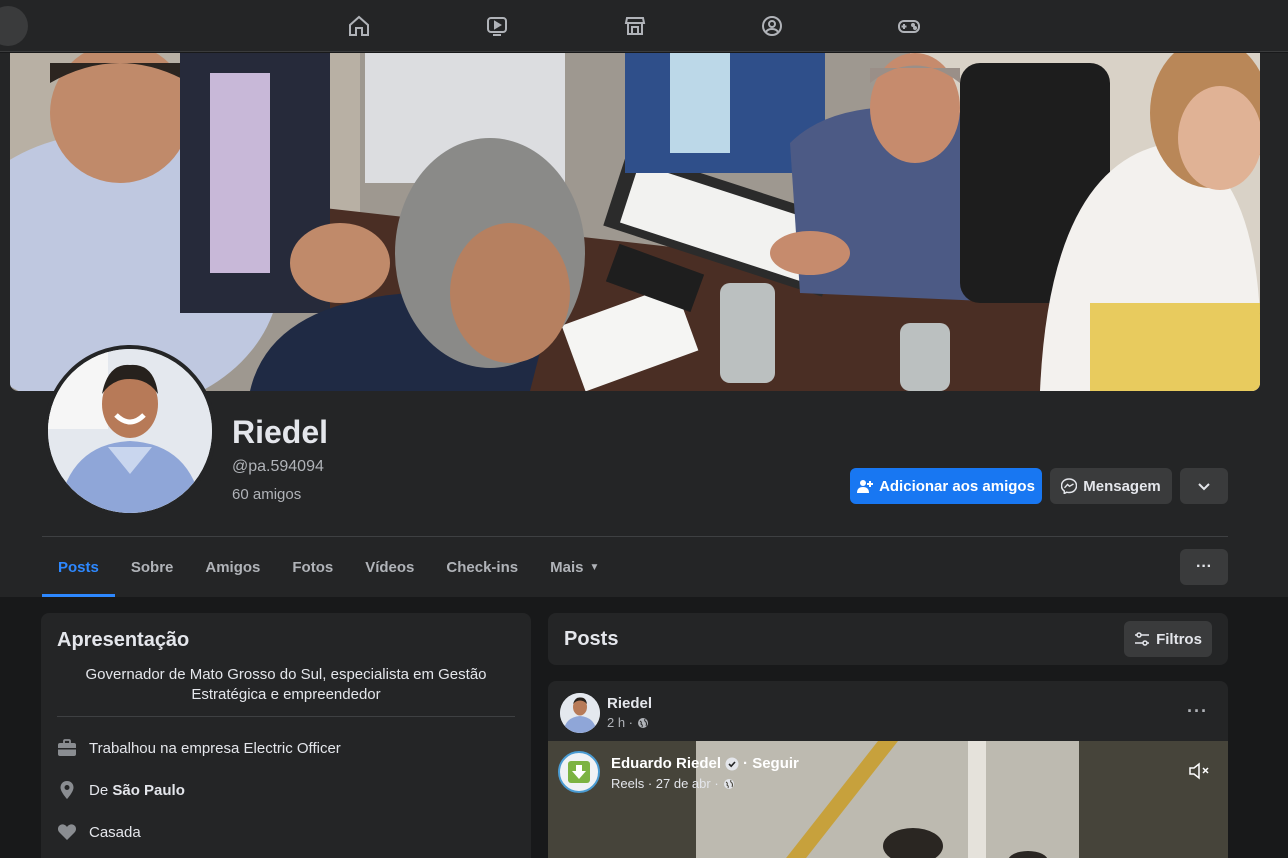 Image resolution: width=1288 pixels, height=858 pixels. I want to click on search-button, so click(14, 26).